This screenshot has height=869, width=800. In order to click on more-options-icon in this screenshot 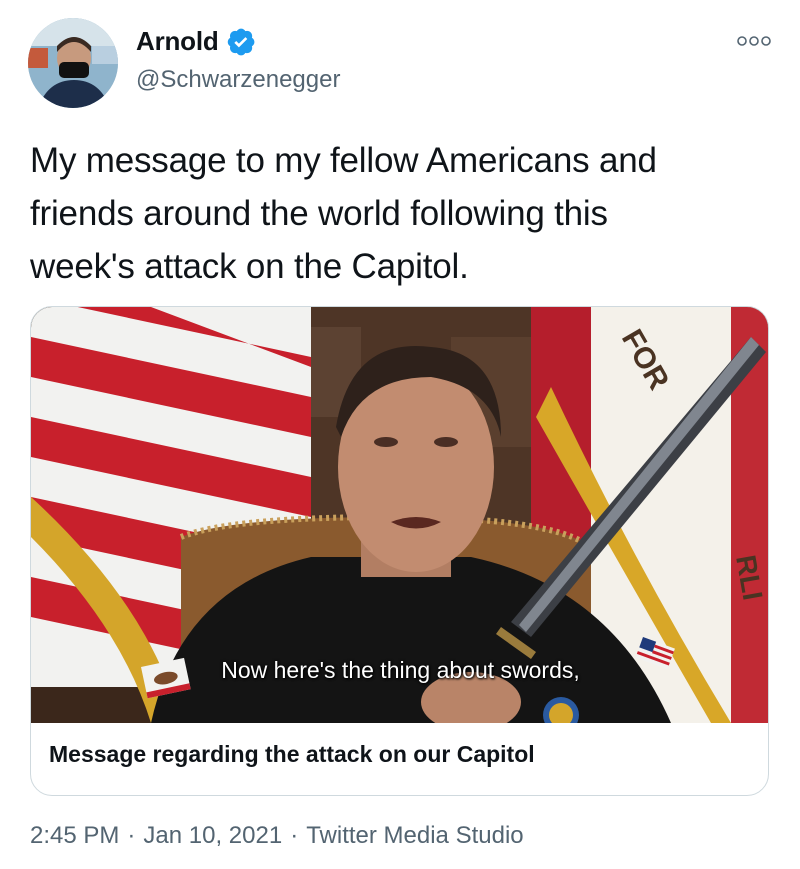, I will do `click(754, 41)`.